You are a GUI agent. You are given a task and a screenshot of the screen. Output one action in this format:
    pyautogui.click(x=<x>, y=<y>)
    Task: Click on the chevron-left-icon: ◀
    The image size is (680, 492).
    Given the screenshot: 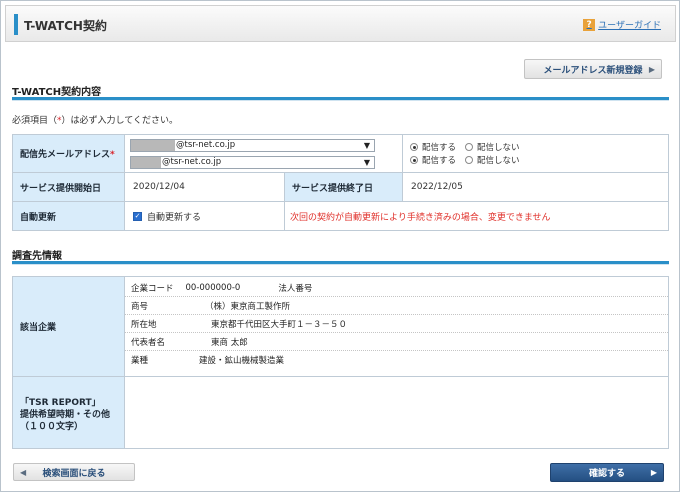 What is the action you would take?
    pyautogui.click(x=23, y=472)
    